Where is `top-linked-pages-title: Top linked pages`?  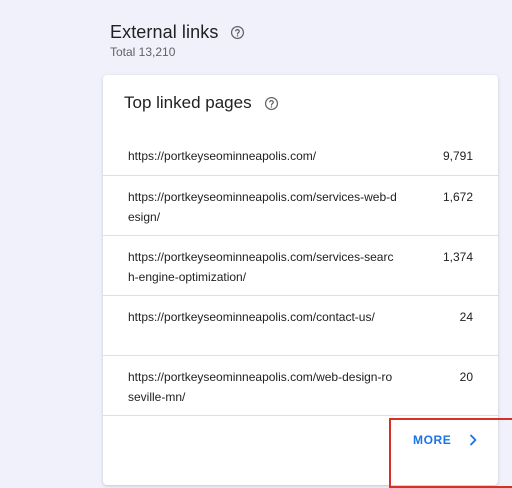
top-linked-pages-title: Top linked pages is located at coordinates (188, 102).